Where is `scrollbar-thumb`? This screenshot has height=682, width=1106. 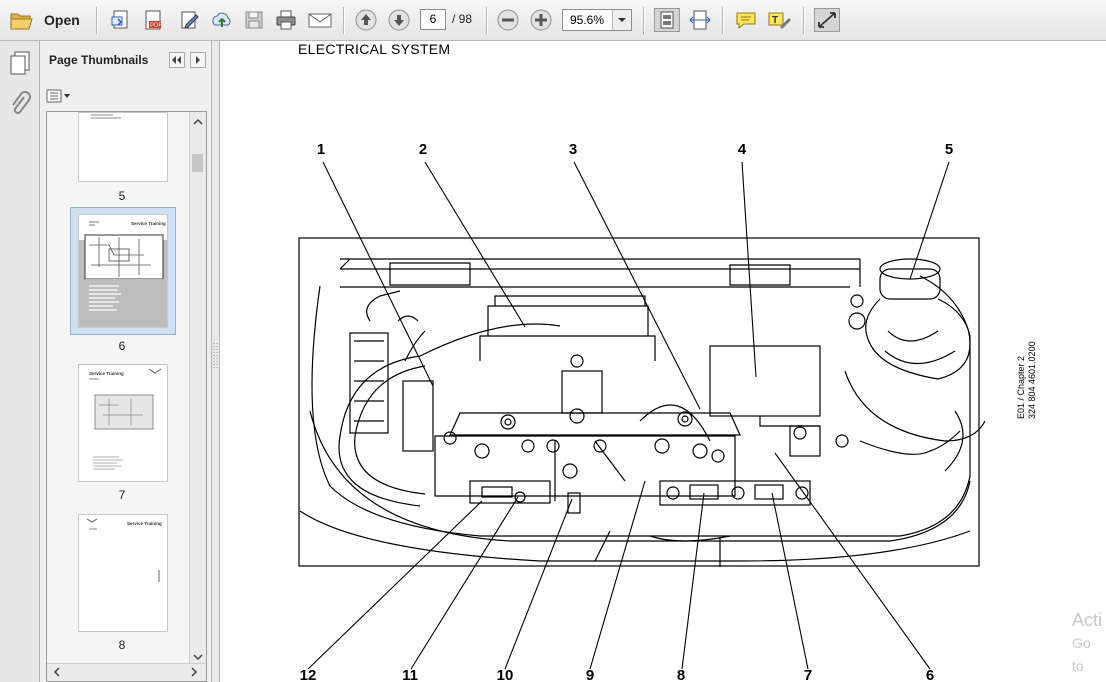
scrollbar-thumb is located at coordinates (197, 163).